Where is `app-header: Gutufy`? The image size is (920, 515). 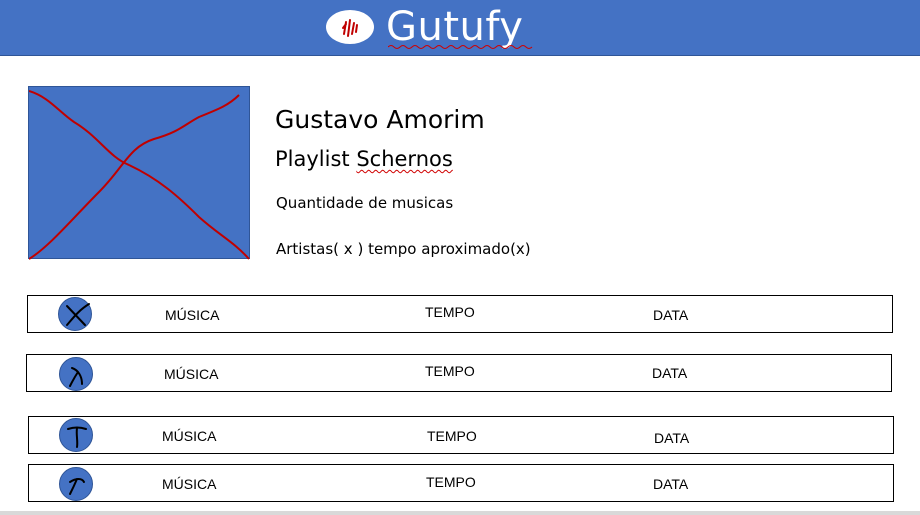
app-header: Gutufy is located at coordinates (460, 28).